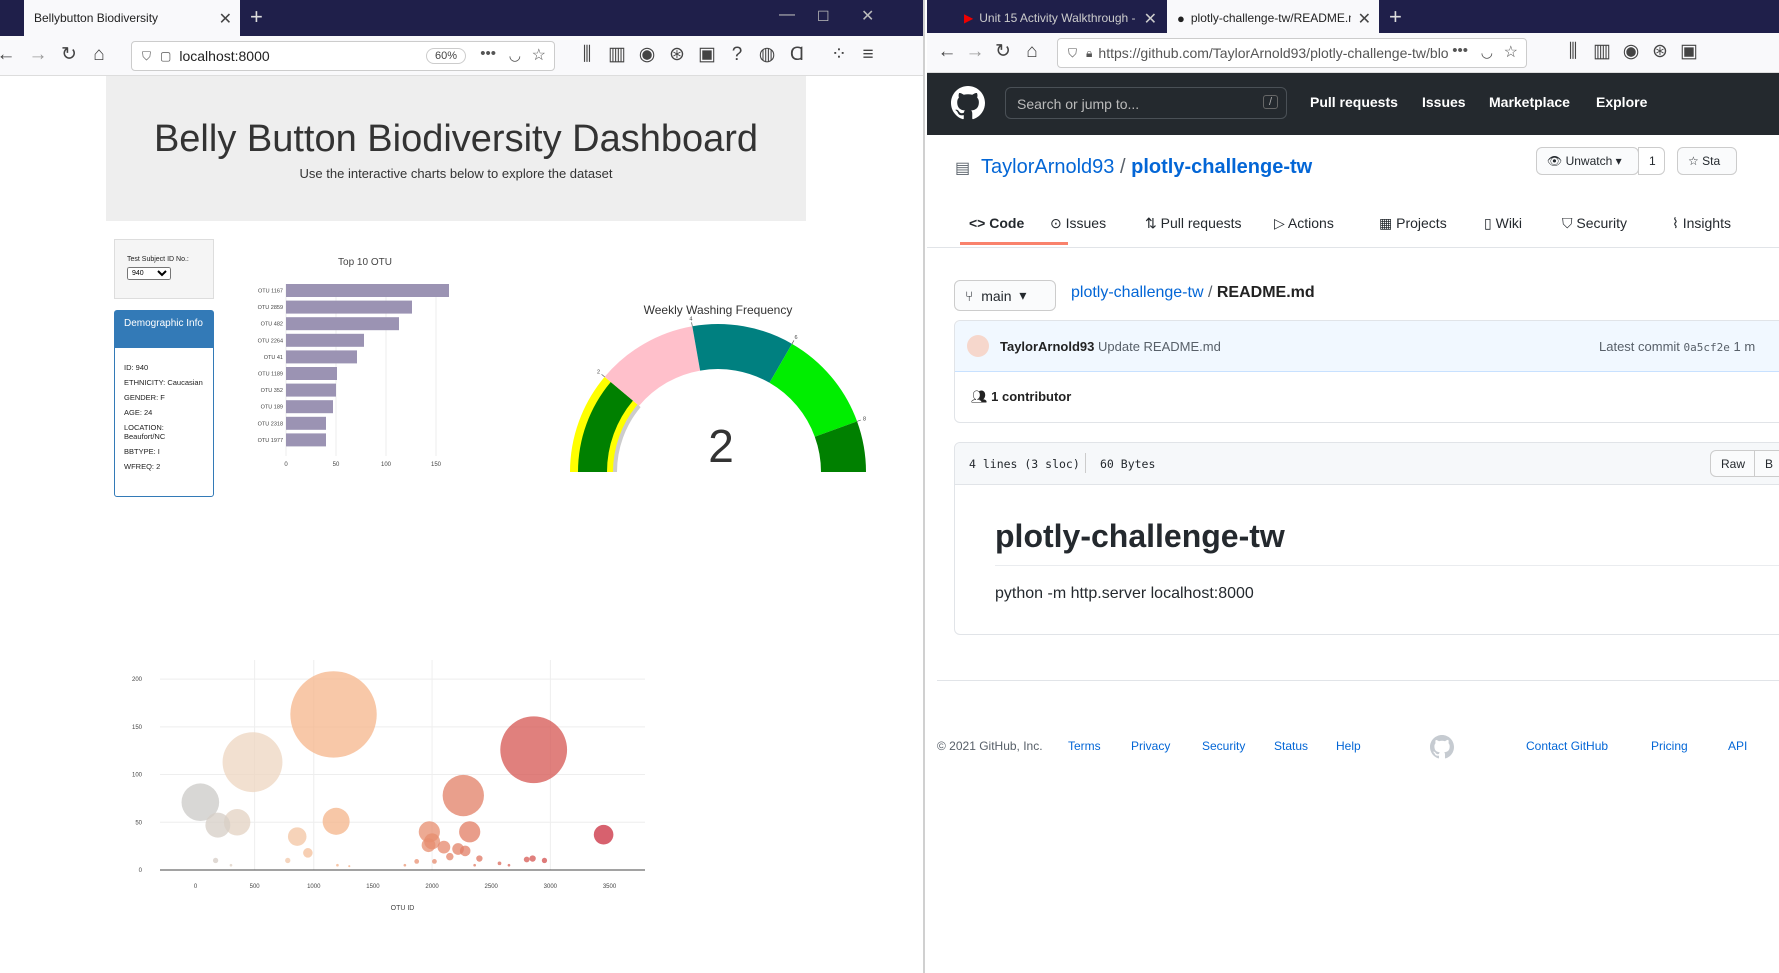 The width and height of the screenshot is (1779, 973). What do you see at coordinates (1005, 295) in the screenshot?
I see `branch-select-button: ⑂ main ▾` at bounding box center [1005, 295].